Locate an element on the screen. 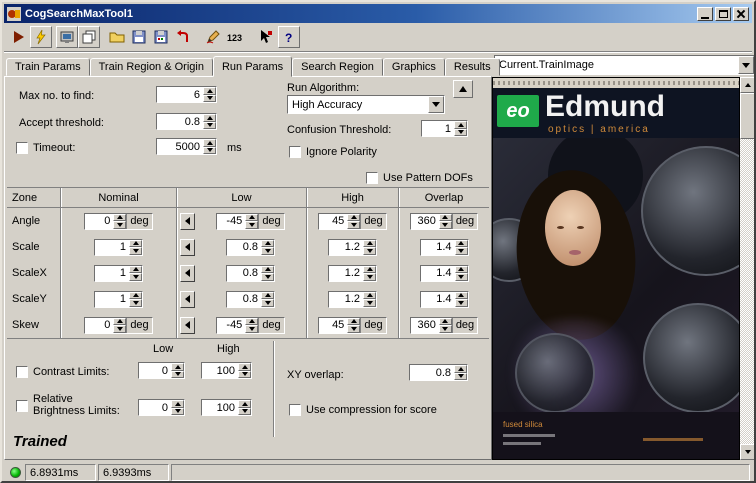  contrast-high-value: 100 is located at coordinates (220, 370).